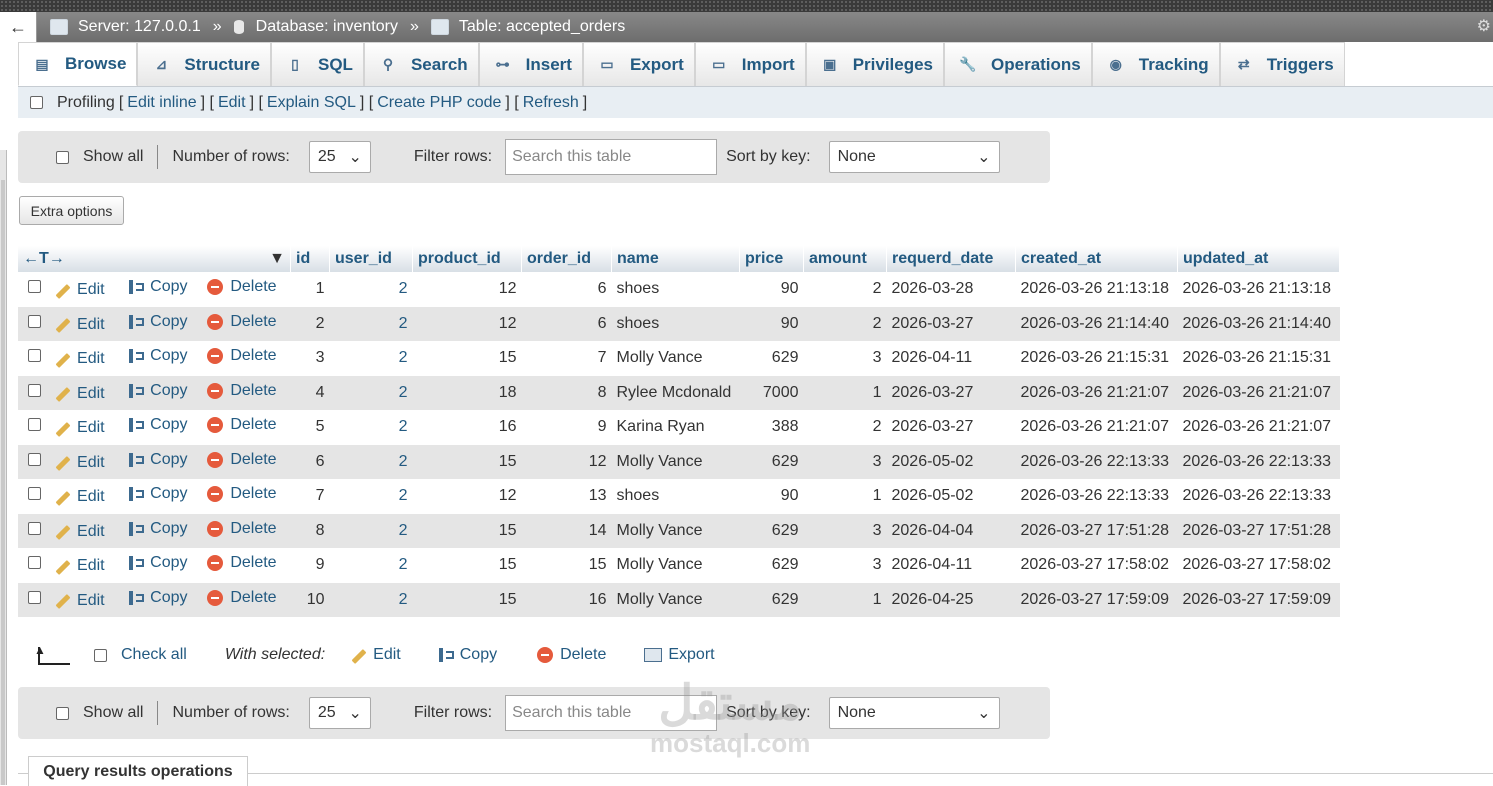  What do you see at coordinates (551, 103) in the screenshot?
I see `refresh-link: Refresh` at bounding box center [551, 103].